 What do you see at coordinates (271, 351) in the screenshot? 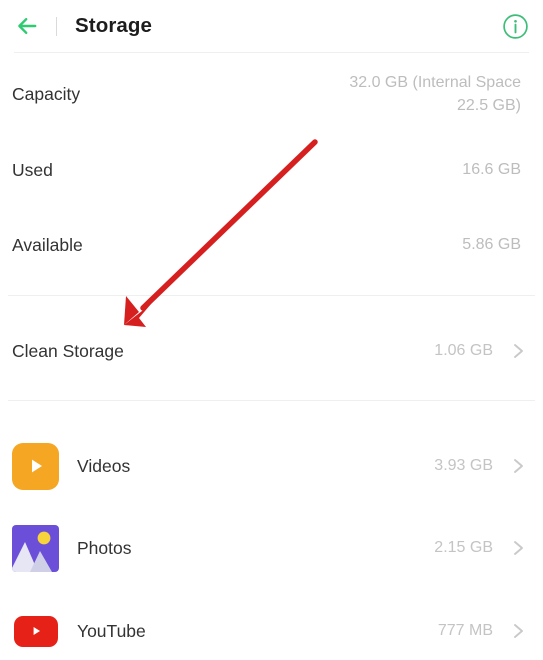
I see `row-clean-storage: Clean Storage 1.06 GB` at bounding box center [271, 351].